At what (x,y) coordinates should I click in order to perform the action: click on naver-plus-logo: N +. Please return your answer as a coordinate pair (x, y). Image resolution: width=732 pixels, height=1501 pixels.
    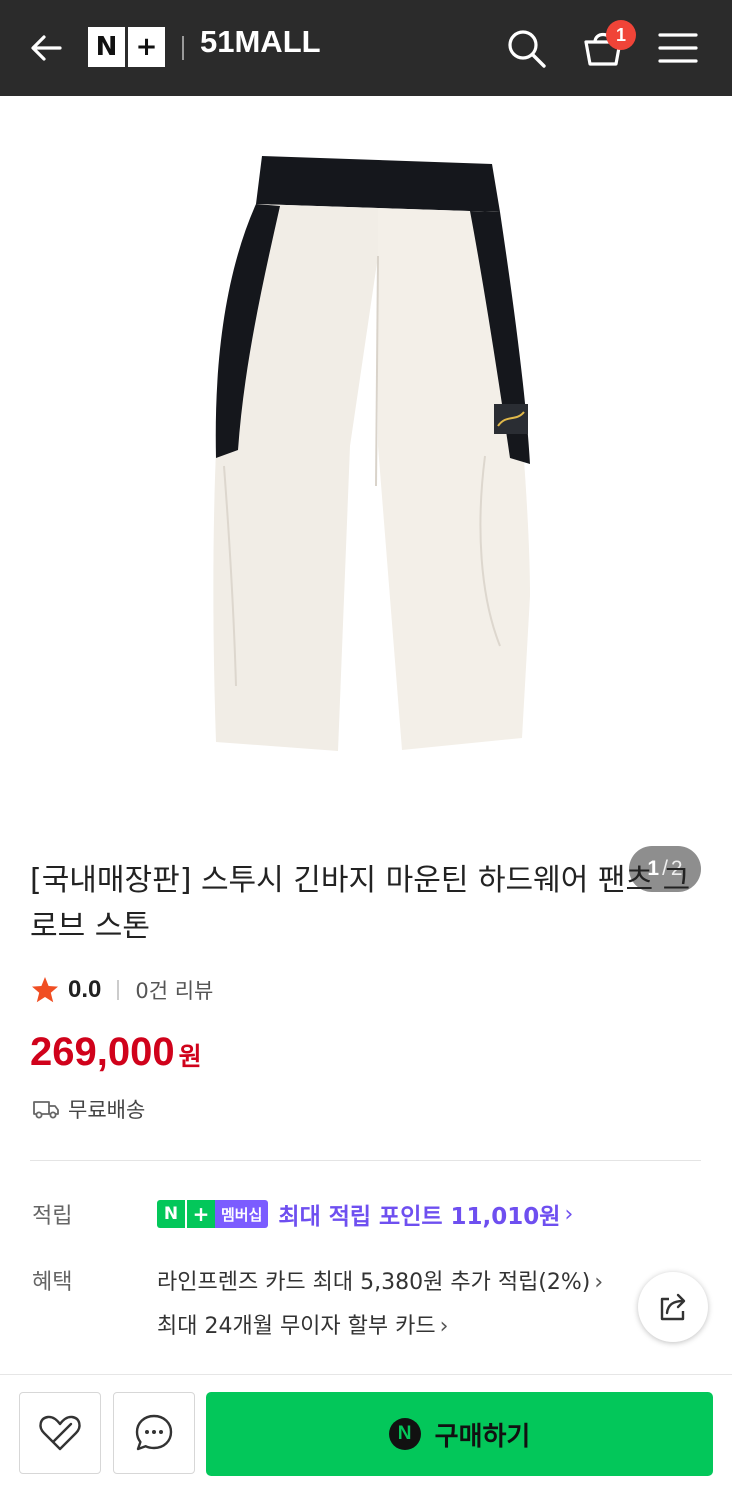
    Looking at the image, I should click on (128, 47).